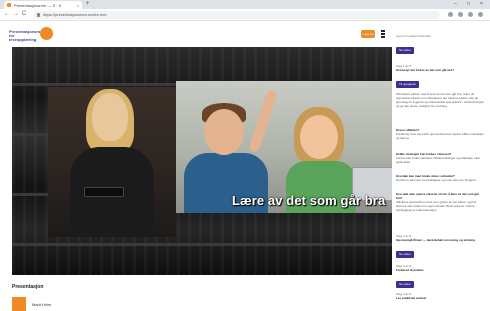  Describe the element at coordinates (75, 14) in the screenshot. I see `address-url: https://presentasjonsrom.no/les-mer` at that location.